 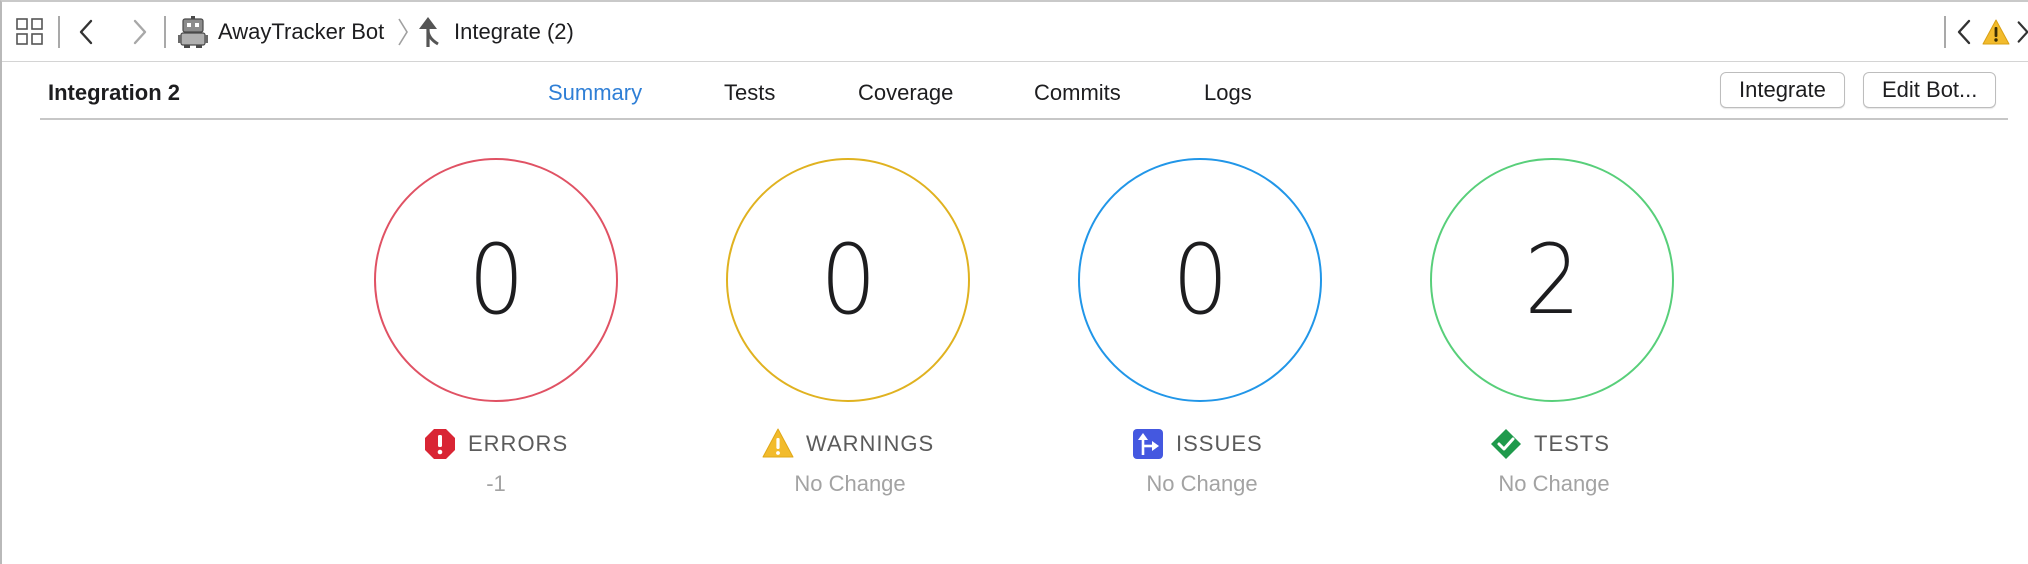 What do you see at coordinates (1148, 444) in the screenshot?
I see `issues-icon` at bounding box center [1148, 444].